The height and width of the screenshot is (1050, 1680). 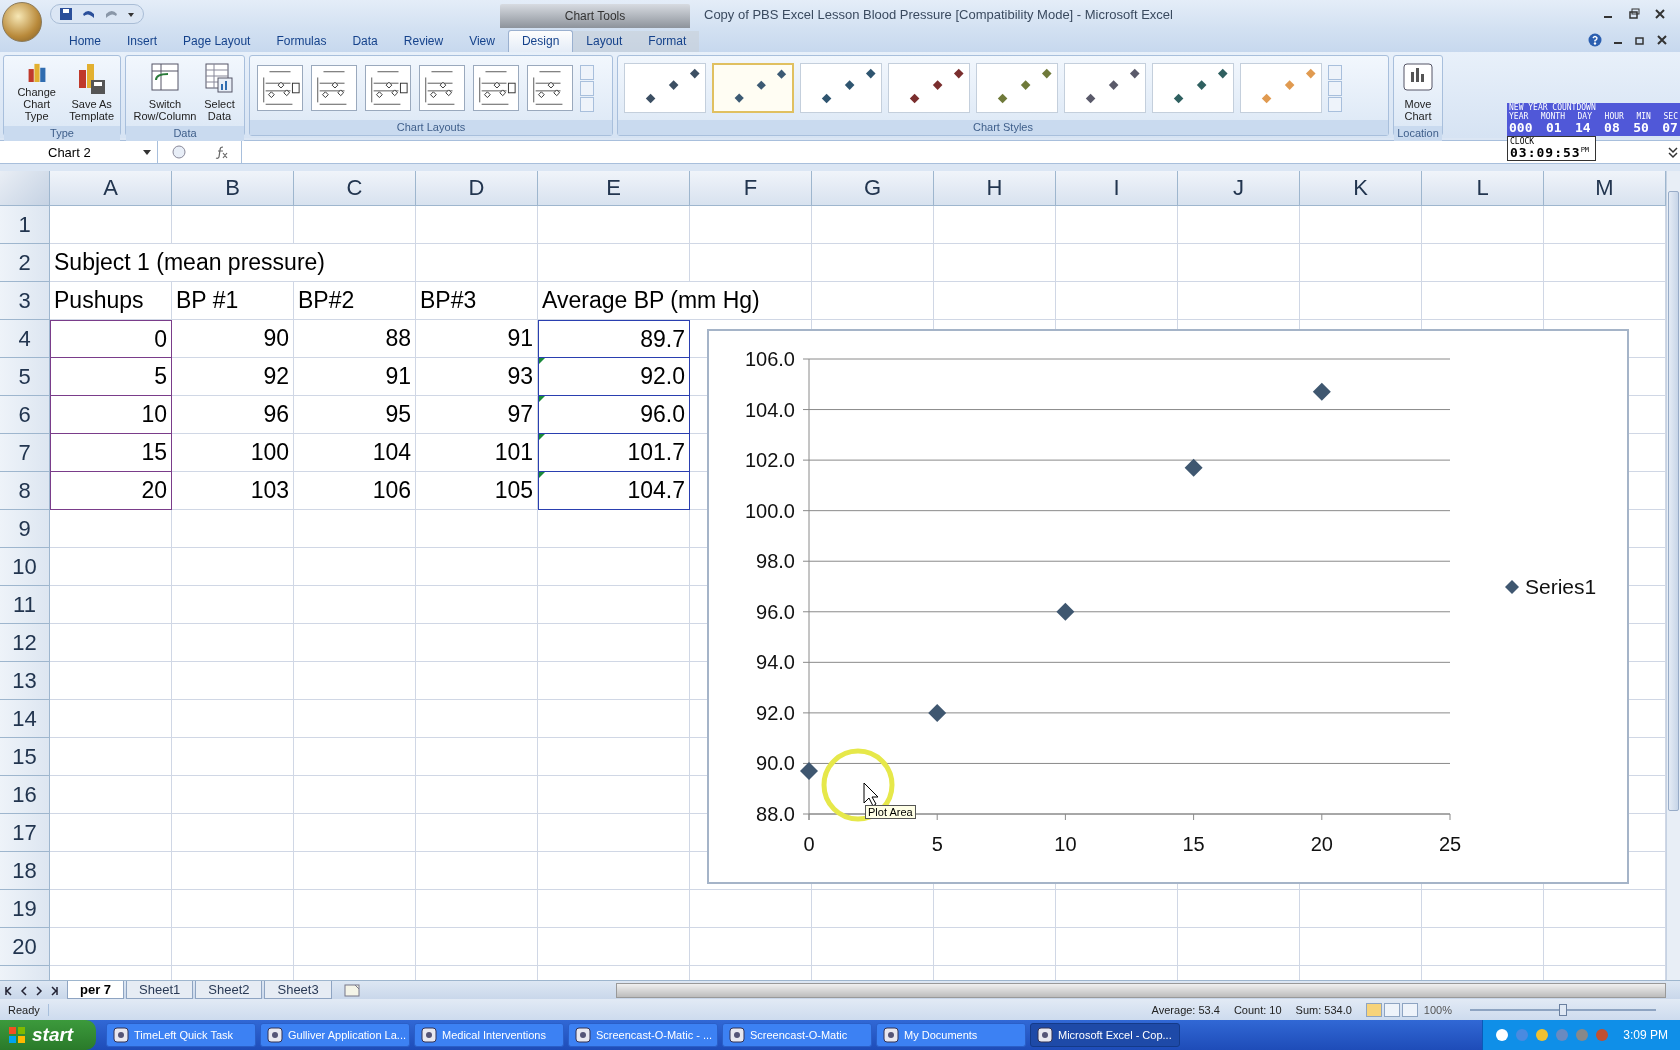 What do you see at coordinates (233, 453) in the screenshot?
I see `table-cell: 100` at bounding box center [233, 453].